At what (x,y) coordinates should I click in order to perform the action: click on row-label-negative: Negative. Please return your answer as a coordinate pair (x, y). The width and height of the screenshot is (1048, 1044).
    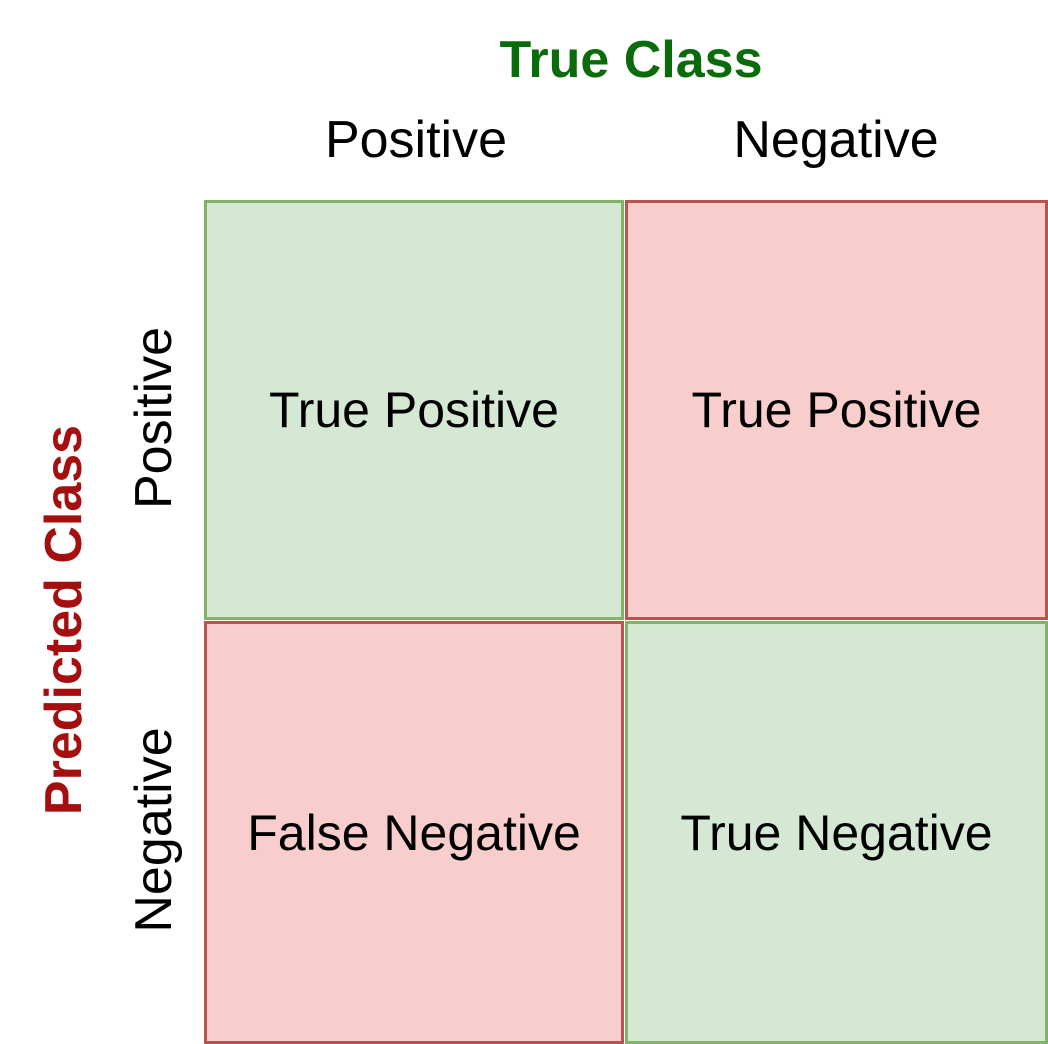
    Looking at the image, I should click on (154, 830).